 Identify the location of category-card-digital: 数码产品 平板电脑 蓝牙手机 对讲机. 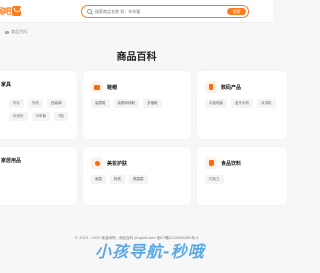
(242, 105).